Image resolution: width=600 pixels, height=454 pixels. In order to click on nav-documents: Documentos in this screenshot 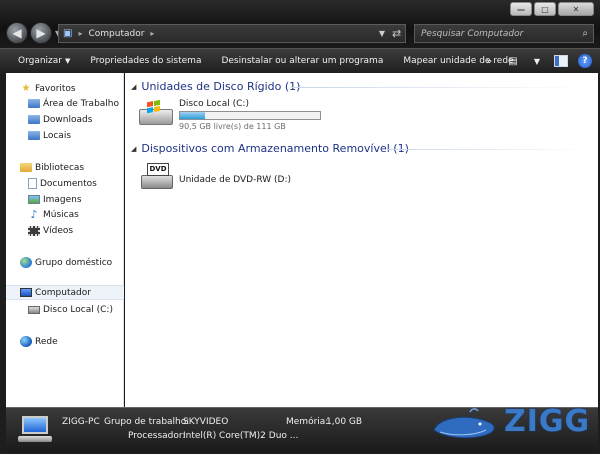, I will do `click(76, 183)`.